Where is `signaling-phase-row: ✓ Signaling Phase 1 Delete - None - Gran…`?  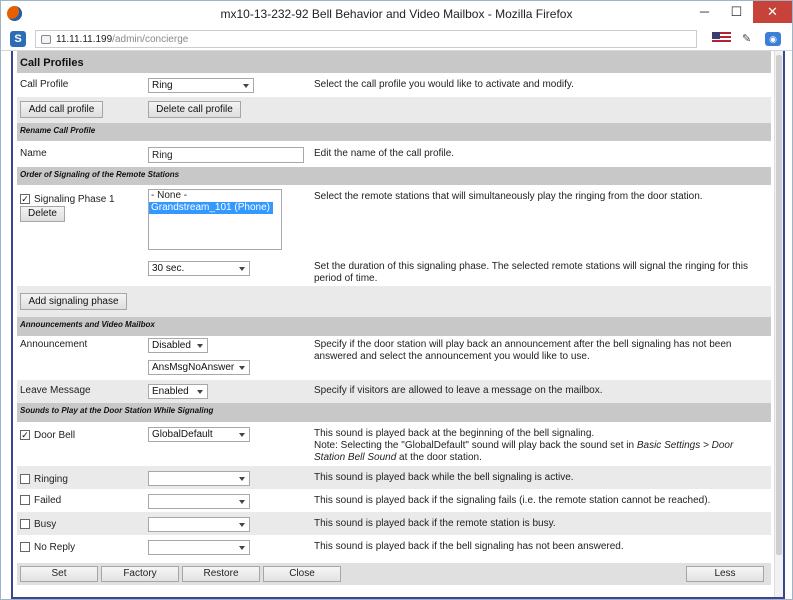
signaling-phase-row: ✓ Signaling Phase 1 Delete - None - Gran… is located at coordinates (394, 218).